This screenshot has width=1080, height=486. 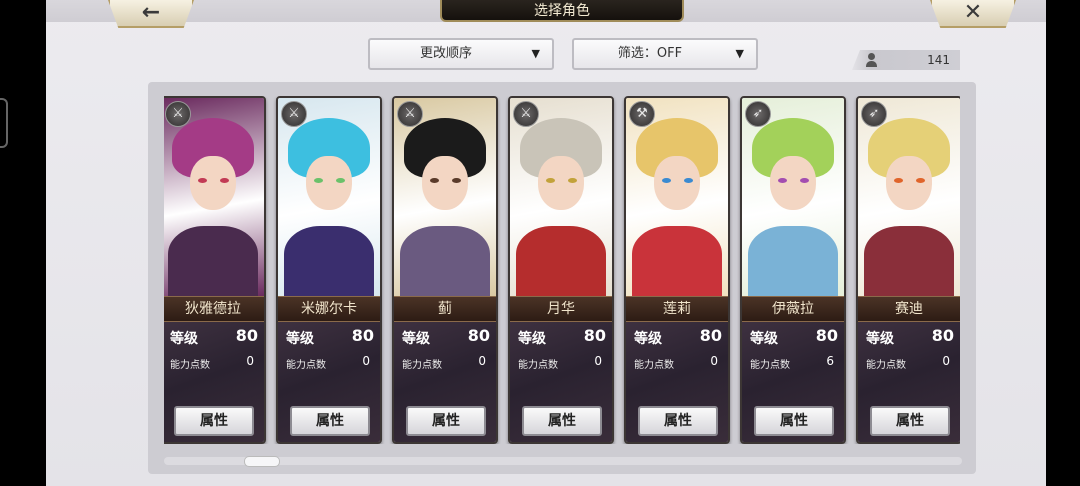 I want to click on device-bezel-left, so click(x=23, y=243).